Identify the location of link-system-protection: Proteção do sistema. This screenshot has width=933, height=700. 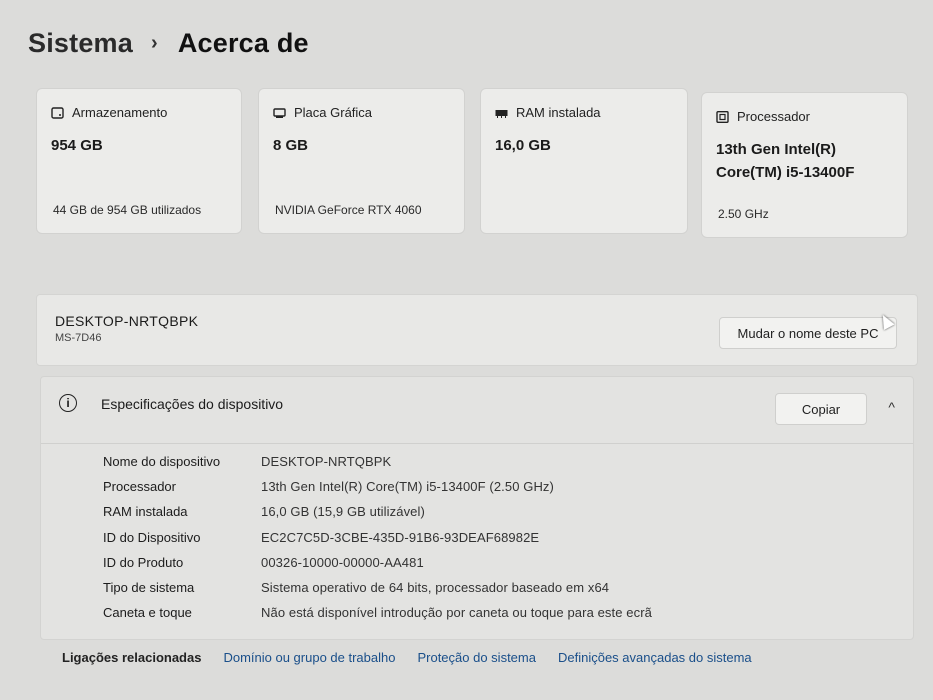
(476, 657).